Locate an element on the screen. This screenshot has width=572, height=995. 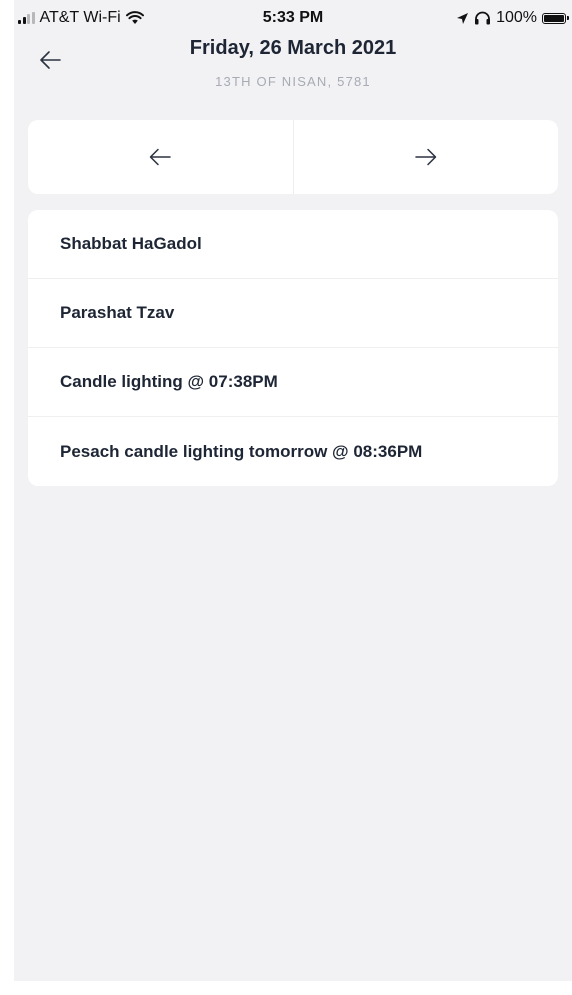
event-item-parashat: Parashat Tzav is located at coordinates (293, 313).